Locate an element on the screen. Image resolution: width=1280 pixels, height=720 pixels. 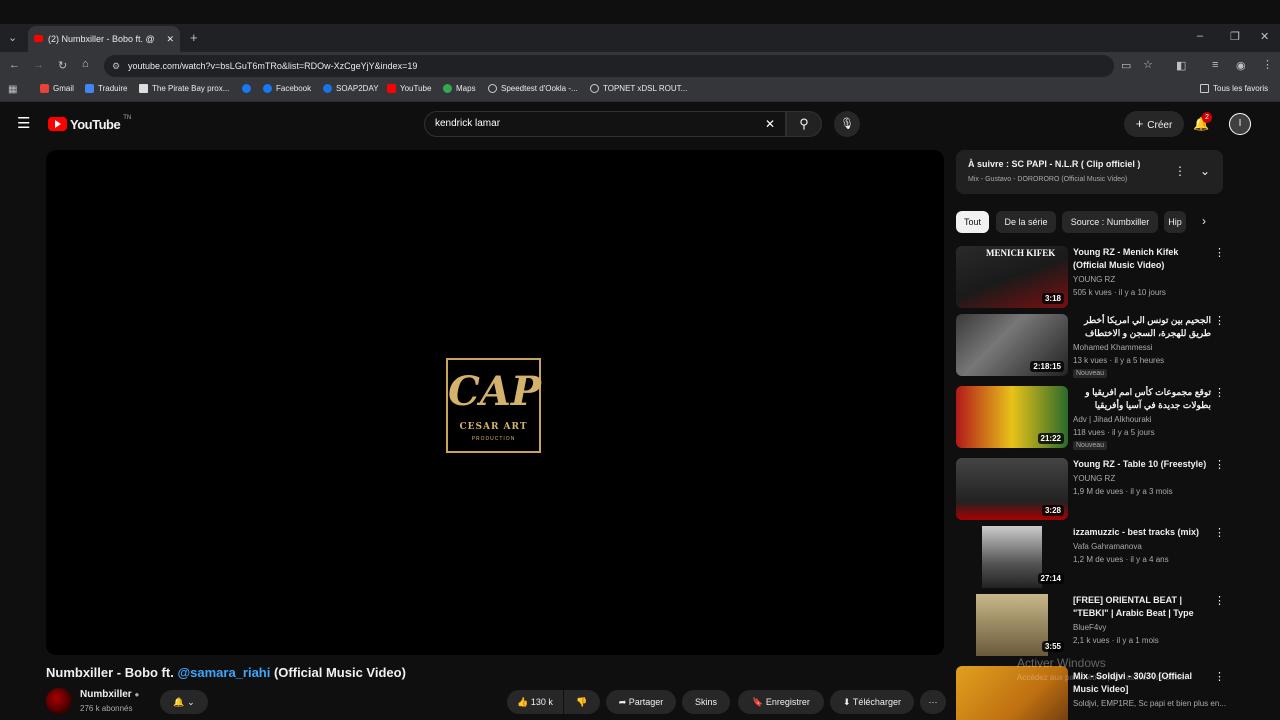
restore-icon: ❐ is located at coordinates (1235, 36).